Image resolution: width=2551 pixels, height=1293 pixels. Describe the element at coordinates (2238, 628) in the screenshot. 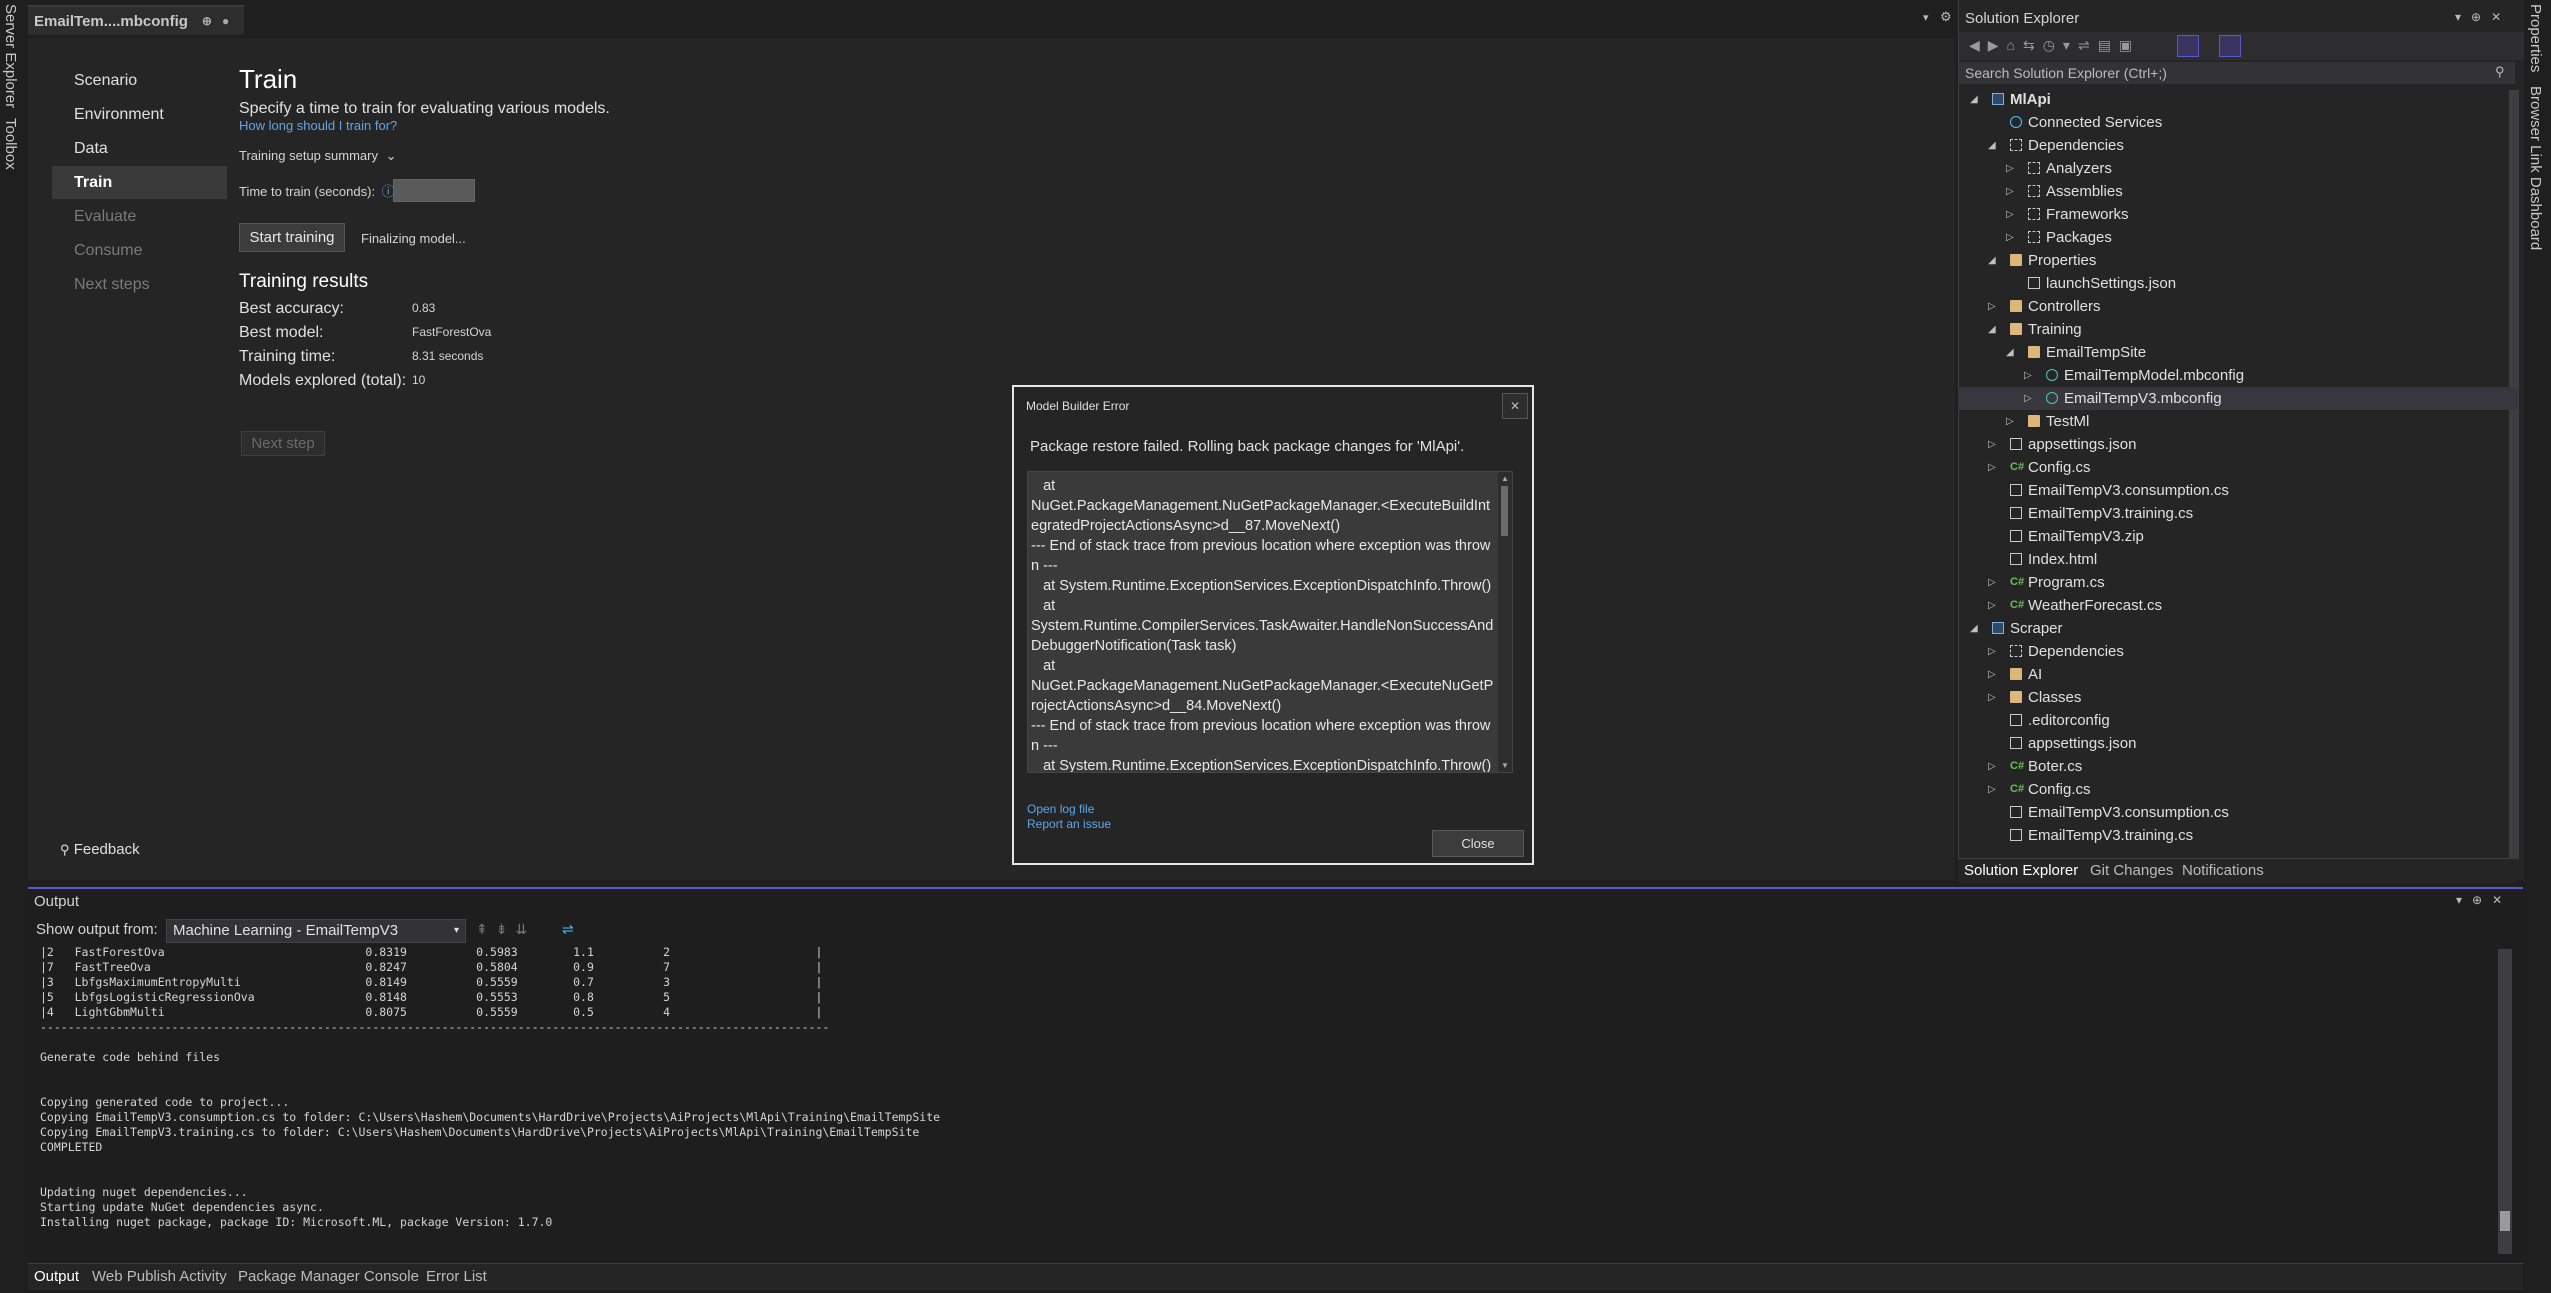

I see `tree-row: ◢ Scraper` at that location.